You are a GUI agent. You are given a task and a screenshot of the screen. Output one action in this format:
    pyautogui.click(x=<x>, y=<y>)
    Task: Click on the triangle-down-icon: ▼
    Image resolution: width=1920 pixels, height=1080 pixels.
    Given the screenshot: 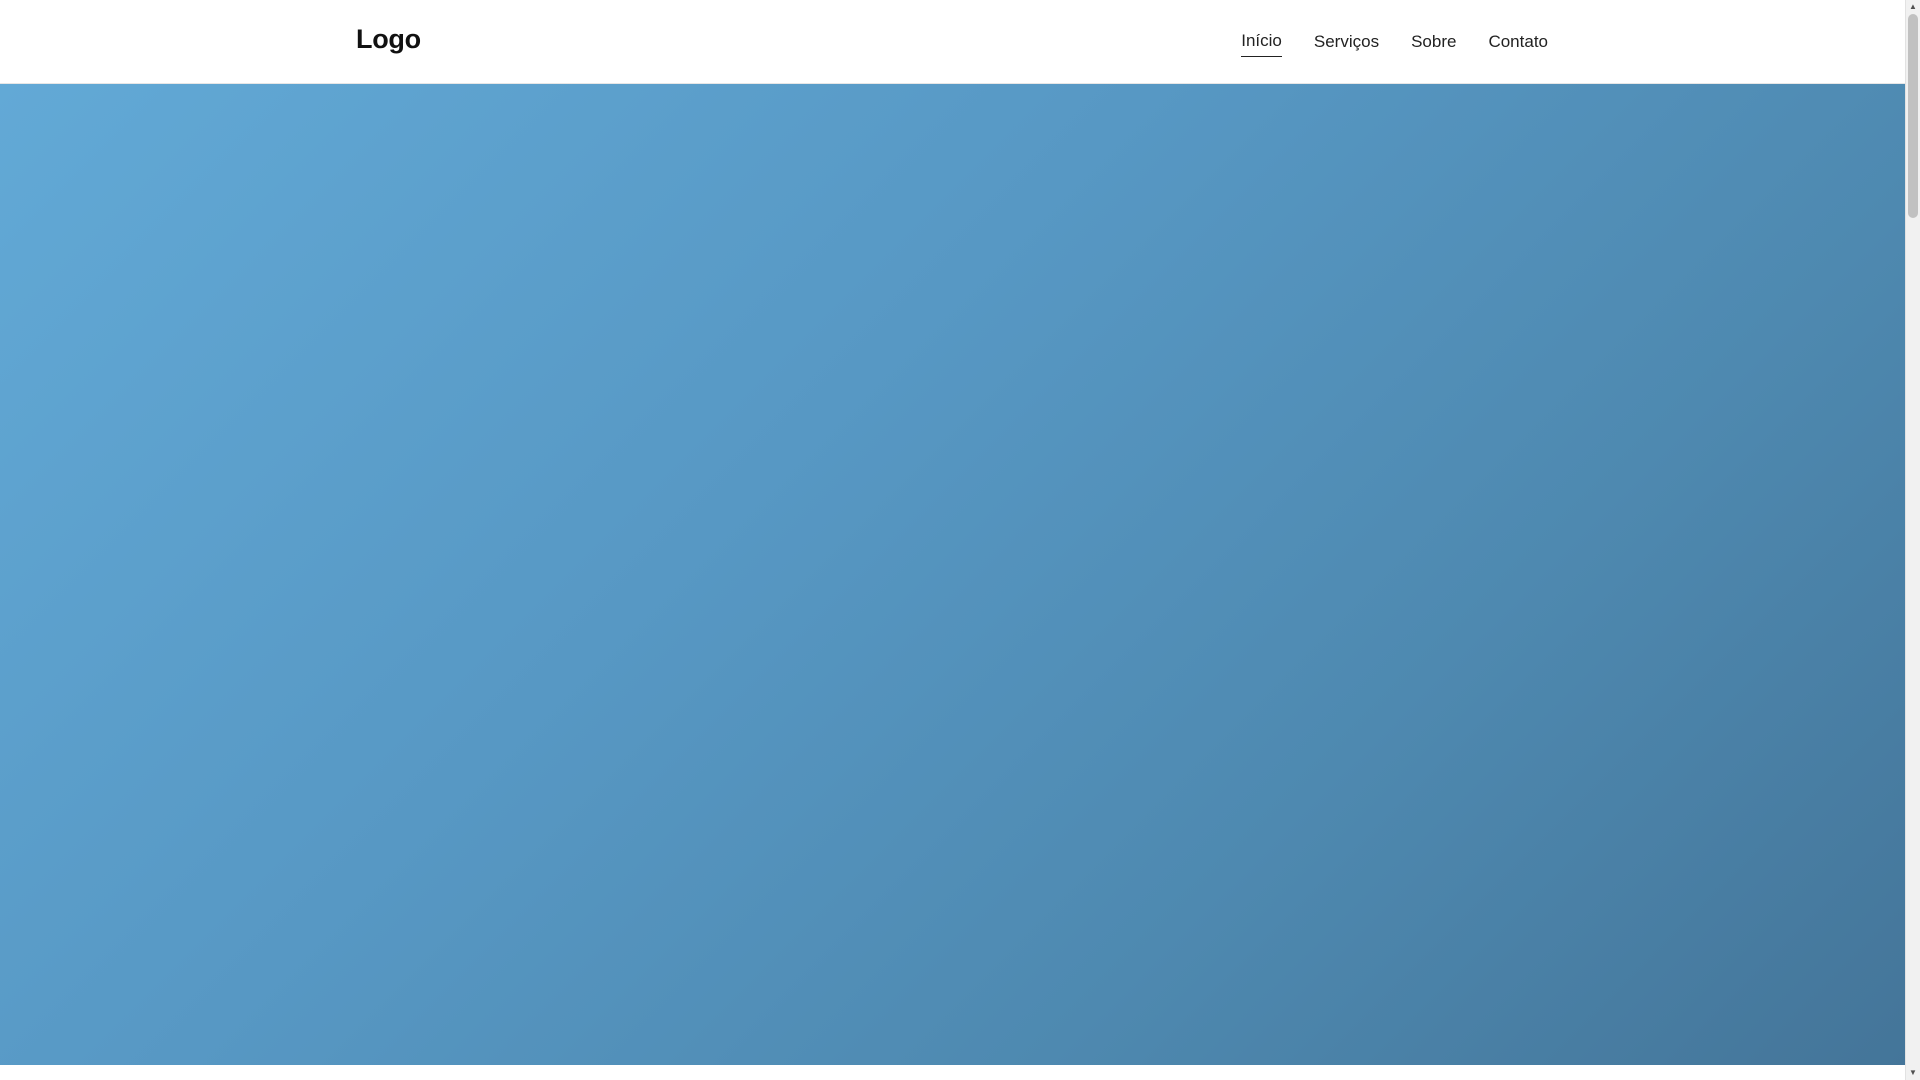 What is the action you would take?
    pyautogui.click(x=1913, y=1073)
    